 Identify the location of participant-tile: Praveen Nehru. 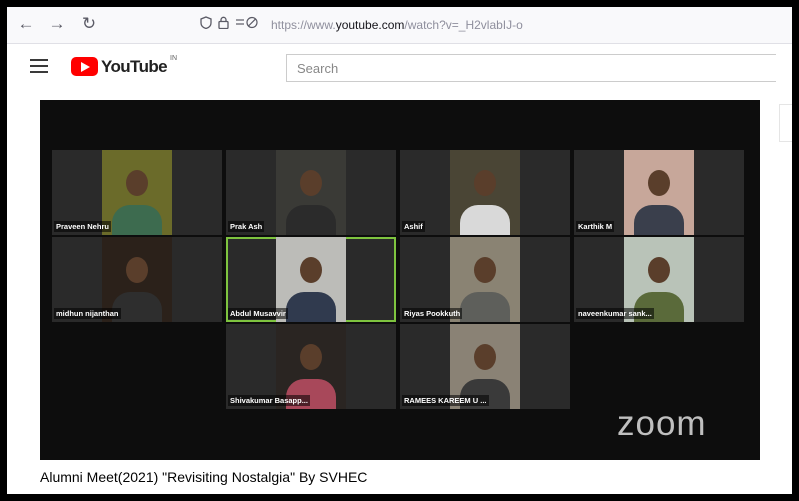
(137, 192).